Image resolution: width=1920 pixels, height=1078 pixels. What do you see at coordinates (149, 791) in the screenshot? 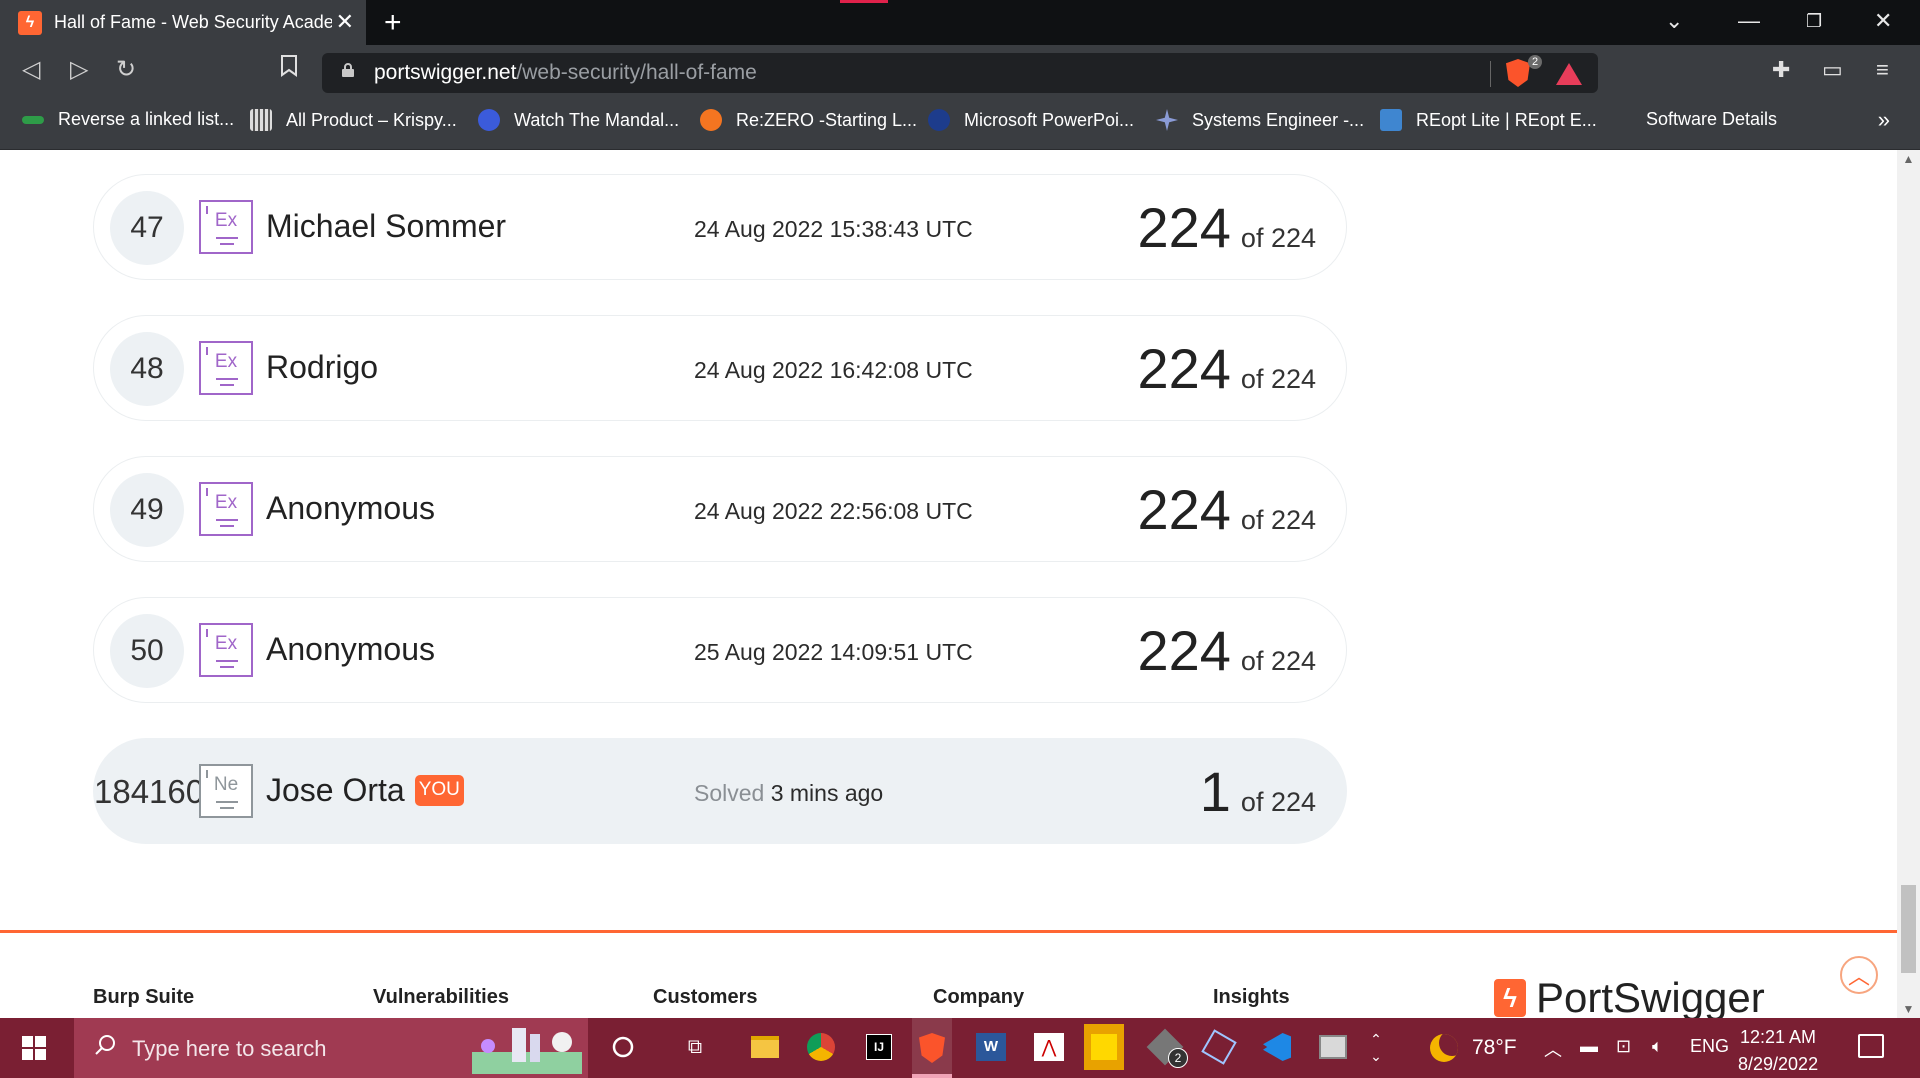
I see `rank-badge: 184160` at bounding box center [149, 791].